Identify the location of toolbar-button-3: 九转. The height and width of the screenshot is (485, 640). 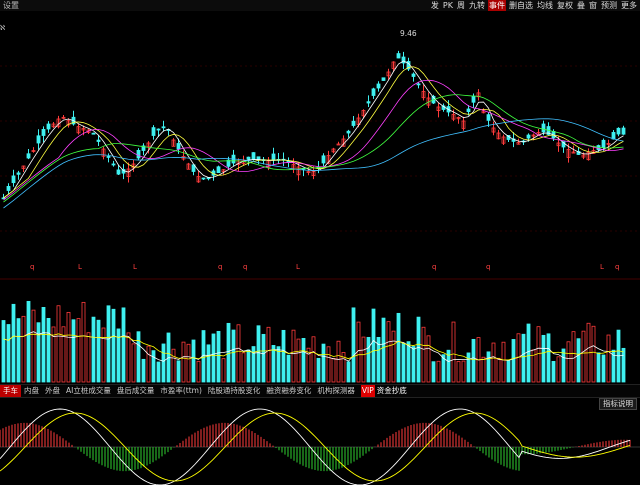
(477, 5).